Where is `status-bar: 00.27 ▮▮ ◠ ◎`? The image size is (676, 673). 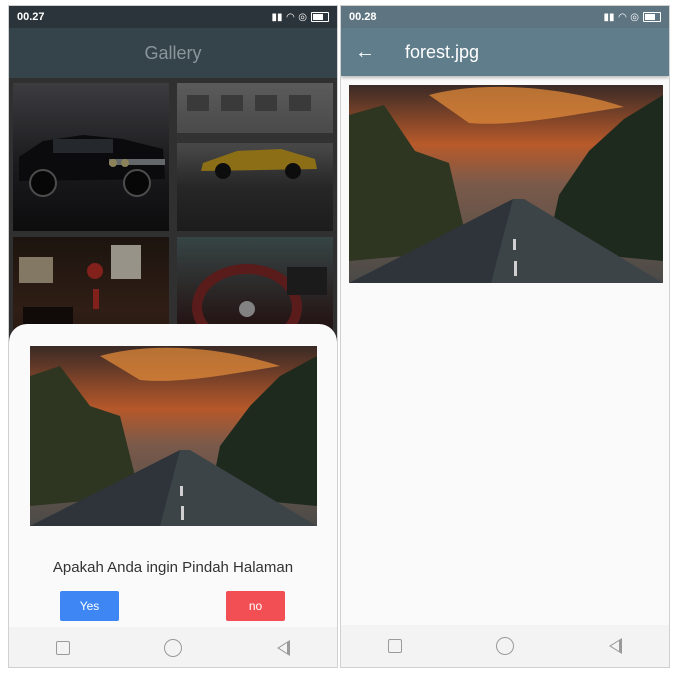
status-bar: 00.27 ▮▮ ◠ ◎ is located at coordinates (173, 17).